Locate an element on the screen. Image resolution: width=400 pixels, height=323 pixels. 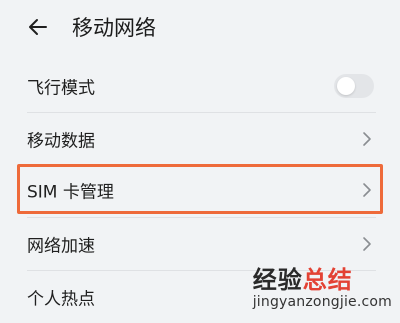
page-title: 移动网络 is located at coordinates (114, 28).